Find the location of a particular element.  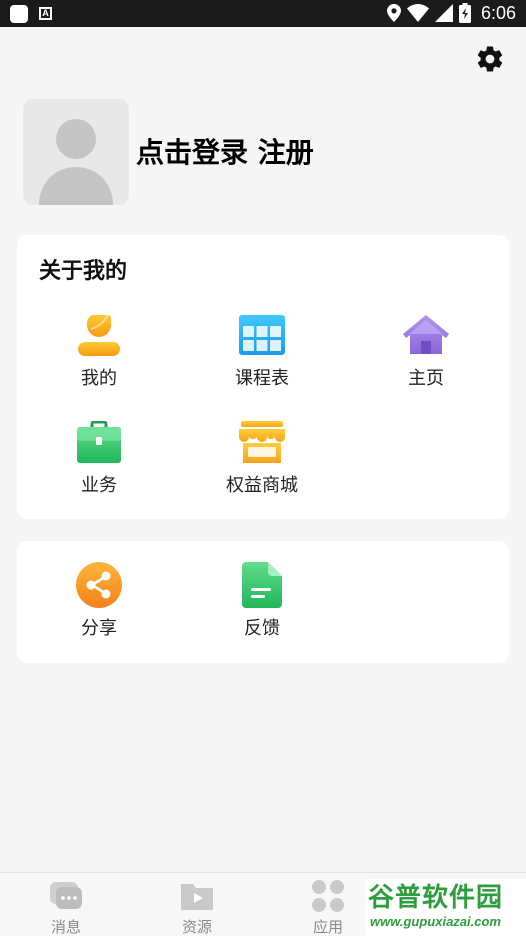

feedback-document-icon is located at coordinates (262, 585).